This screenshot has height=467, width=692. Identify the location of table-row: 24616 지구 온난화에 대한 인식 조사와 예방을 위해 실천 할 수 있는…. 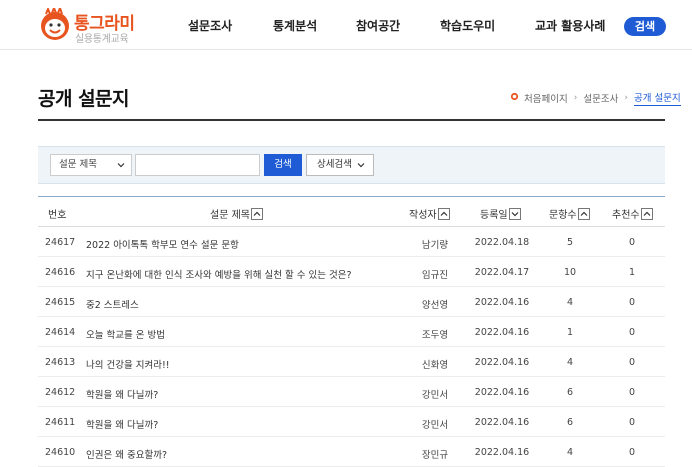
(351, 272).